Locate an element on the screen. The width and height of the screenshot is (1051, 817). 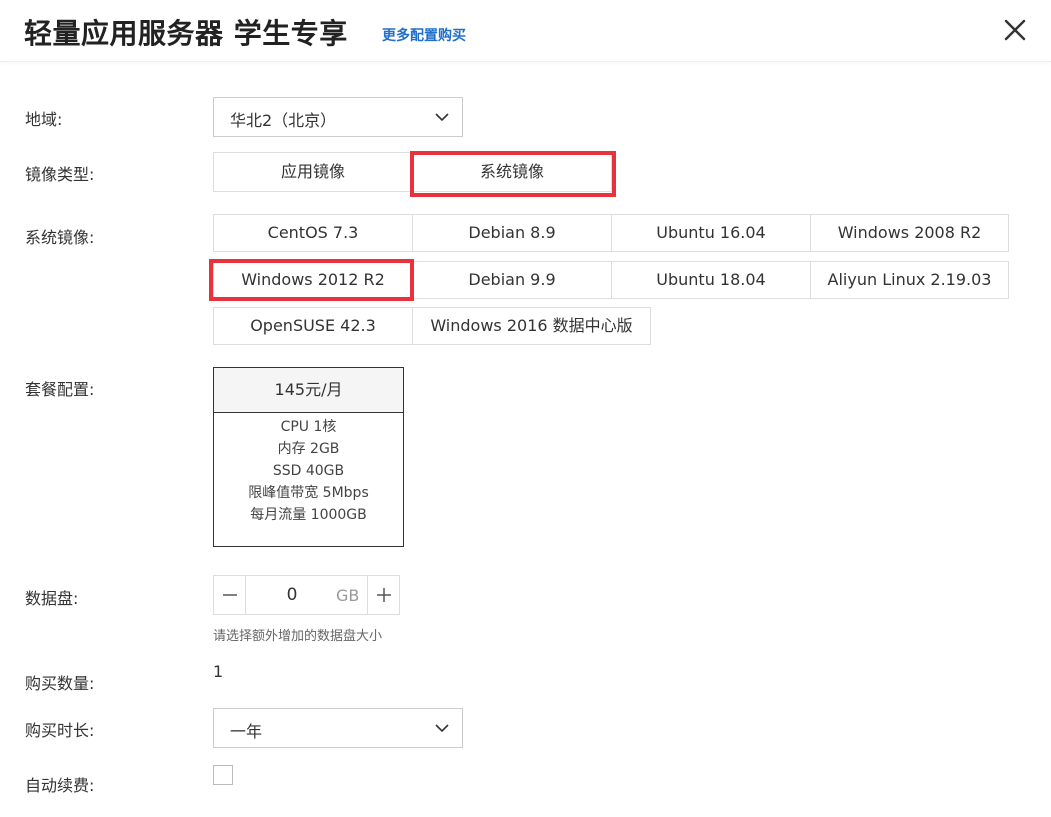
region-select: 华北2（北京） is located at coordinates (338, 117).